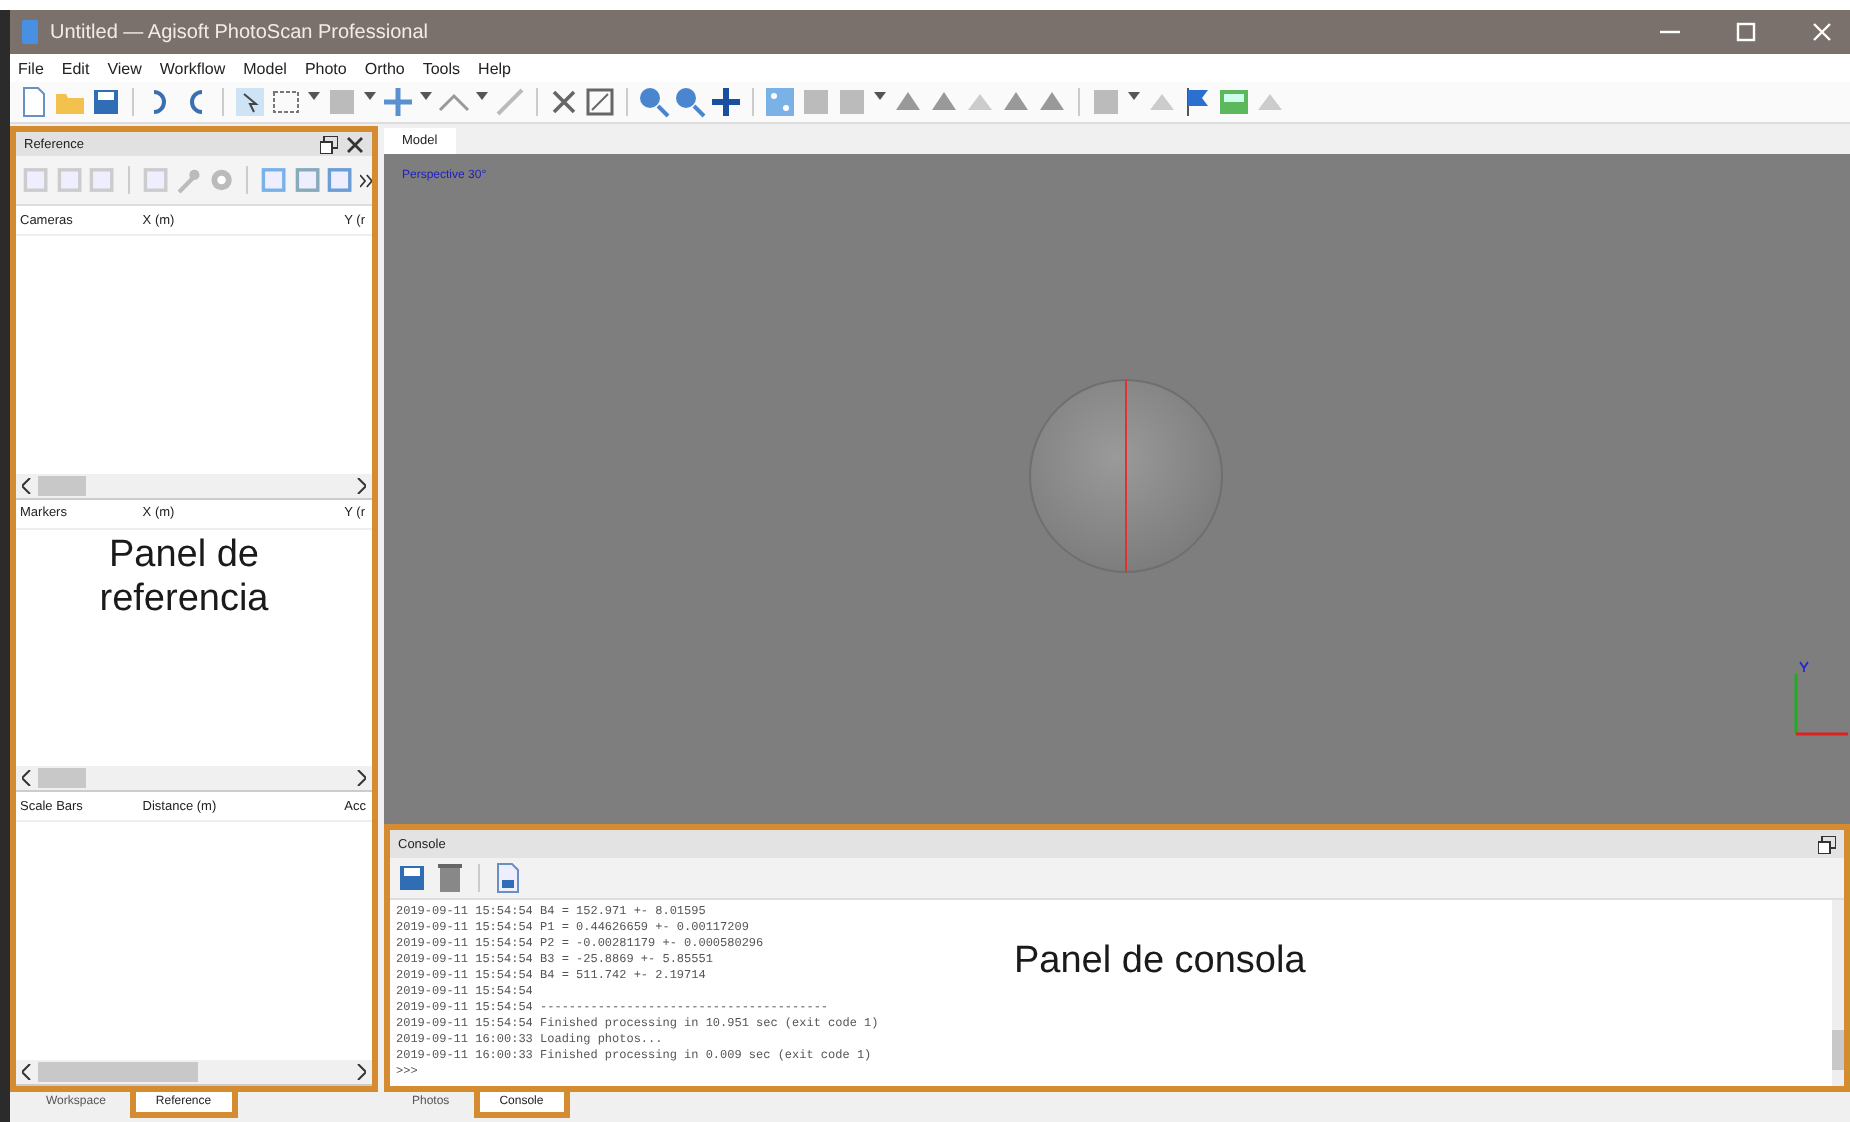 The height and width of the screenshot is (1122, 1850). Describe the element at coordinates (384, 68) in the screenshot. I see `menu-item: Ortho` at that location.